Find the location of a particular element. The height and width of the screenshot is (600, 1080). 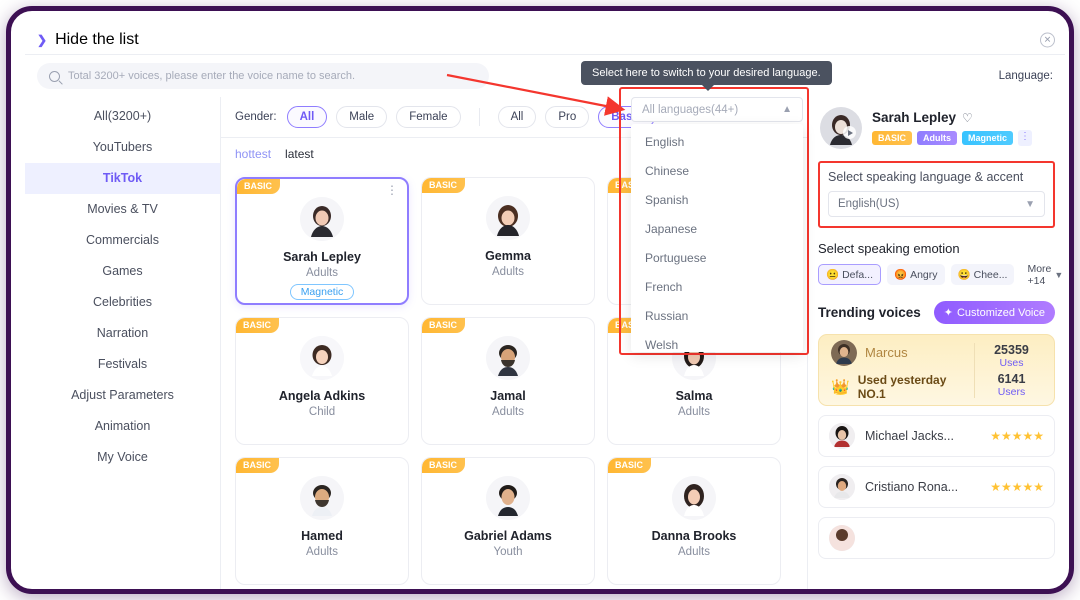

trending-voice-row: Cristiano Rona... ★★★★★ is located at coordinates (936, 487).